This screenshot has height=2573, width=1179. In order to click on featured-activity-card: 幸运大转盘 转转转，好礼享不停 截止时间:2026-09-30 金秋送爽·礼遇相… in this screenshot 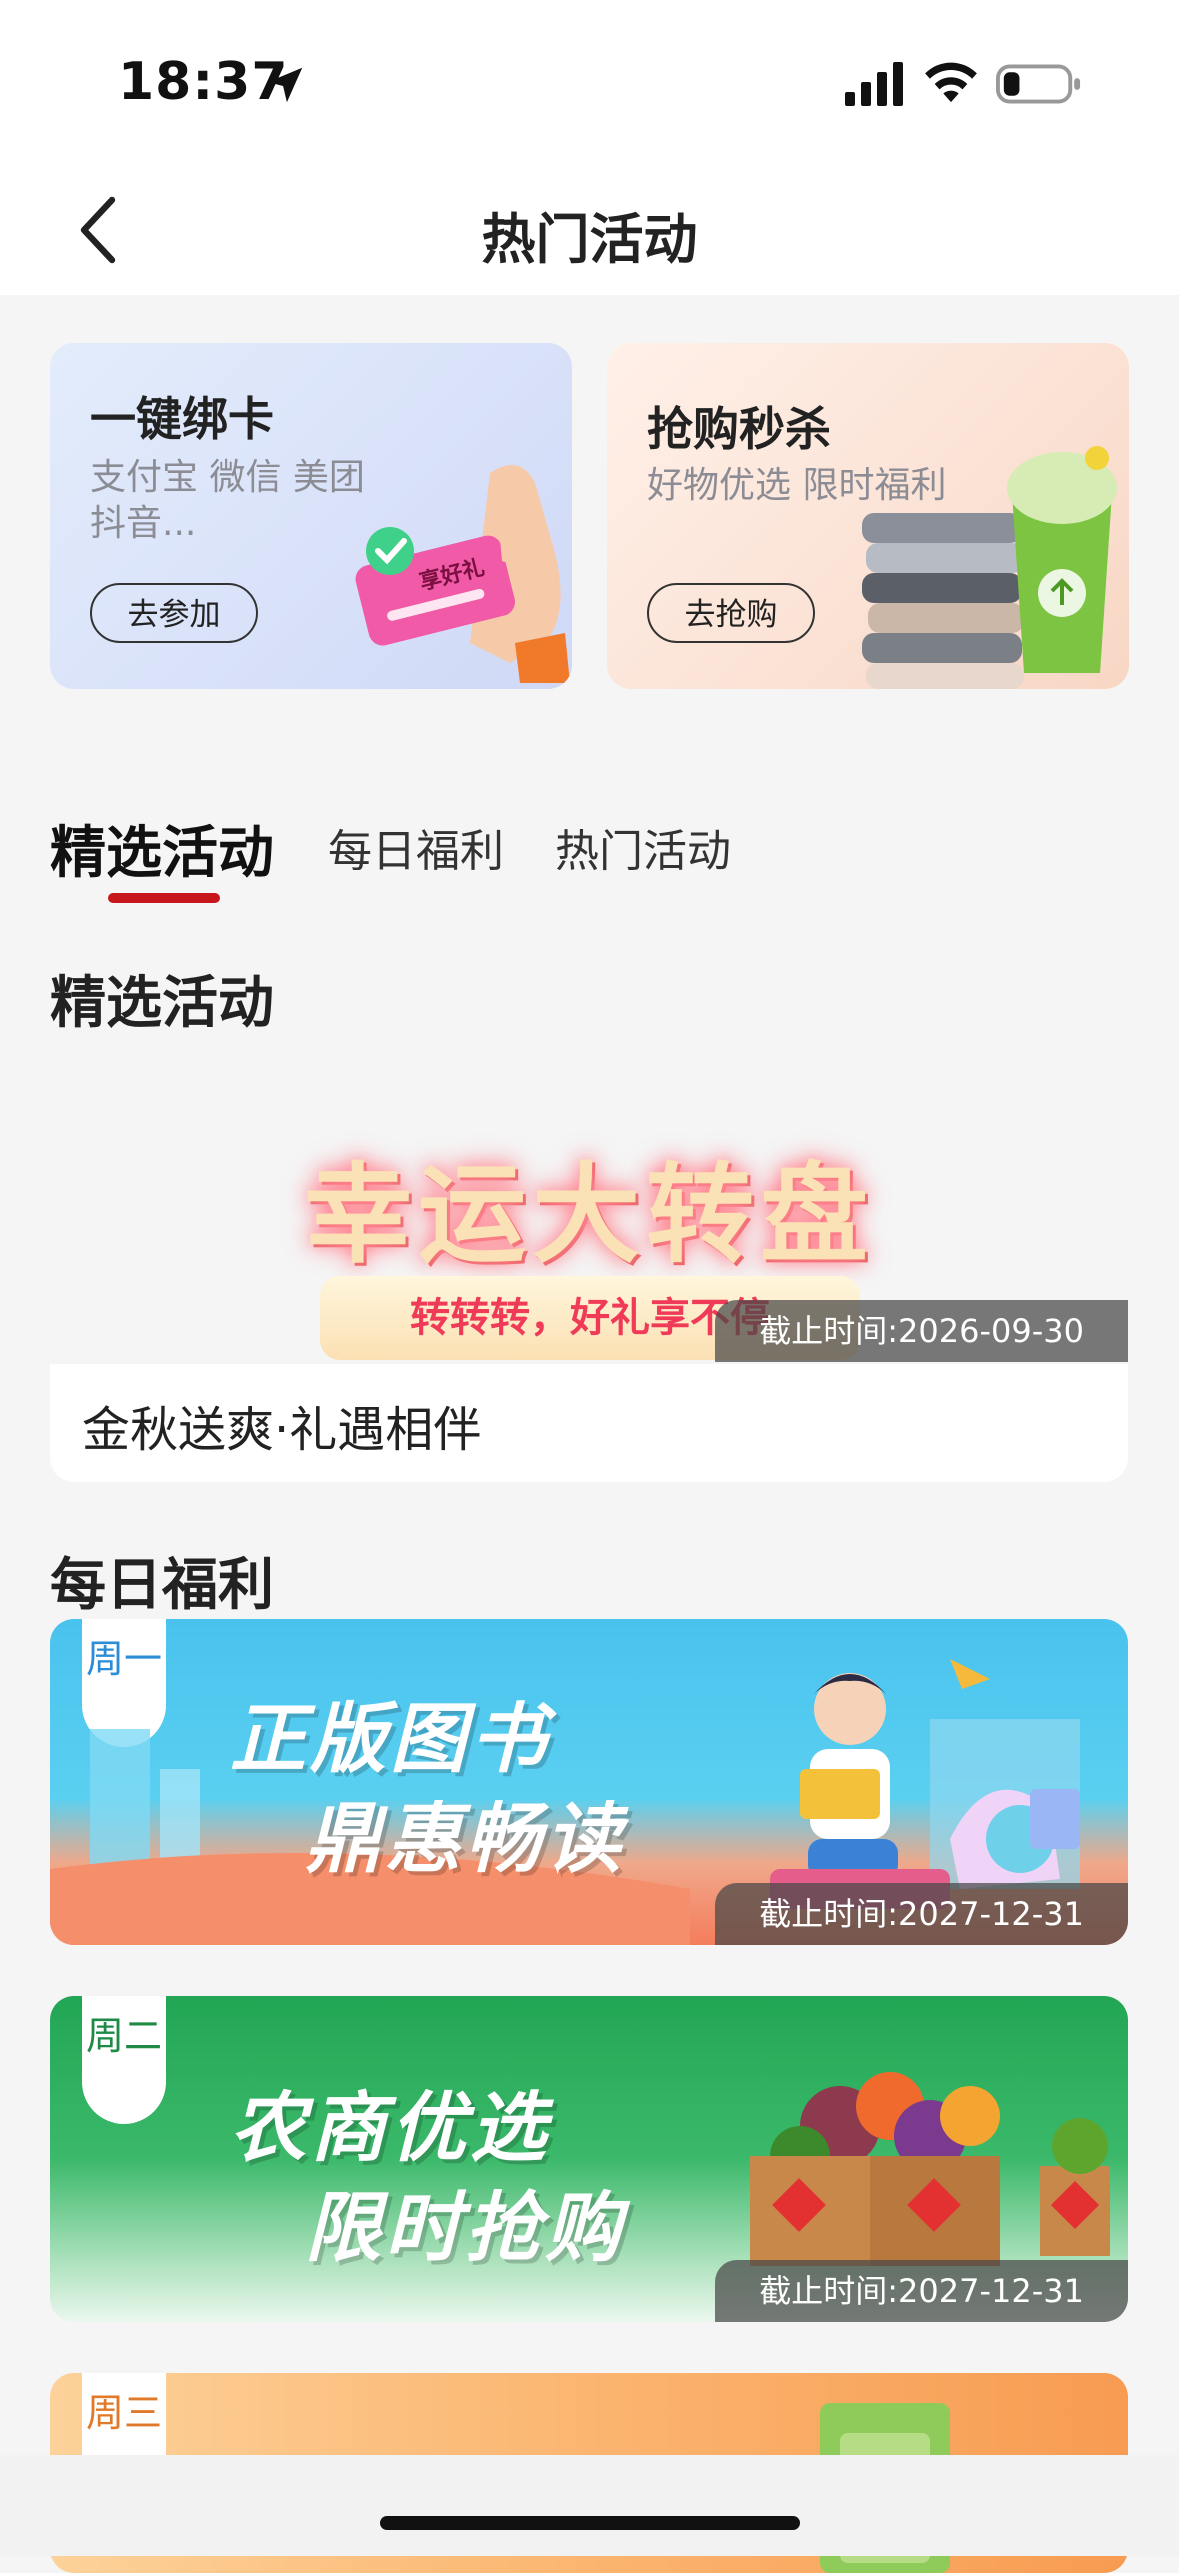, I will do `click(589, 1275)`.